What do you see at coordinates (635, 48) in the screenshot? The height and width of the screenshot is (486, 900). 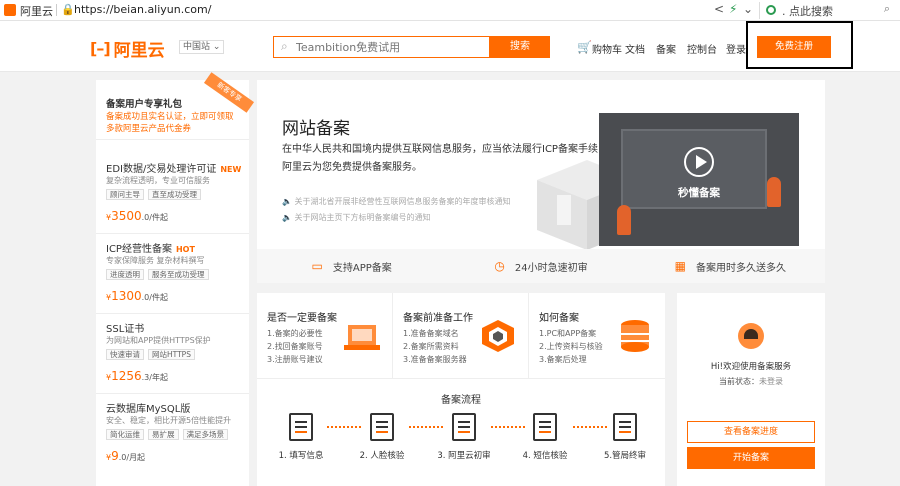 I see `nav-docs: 文档` at bounding box center [635, 48].